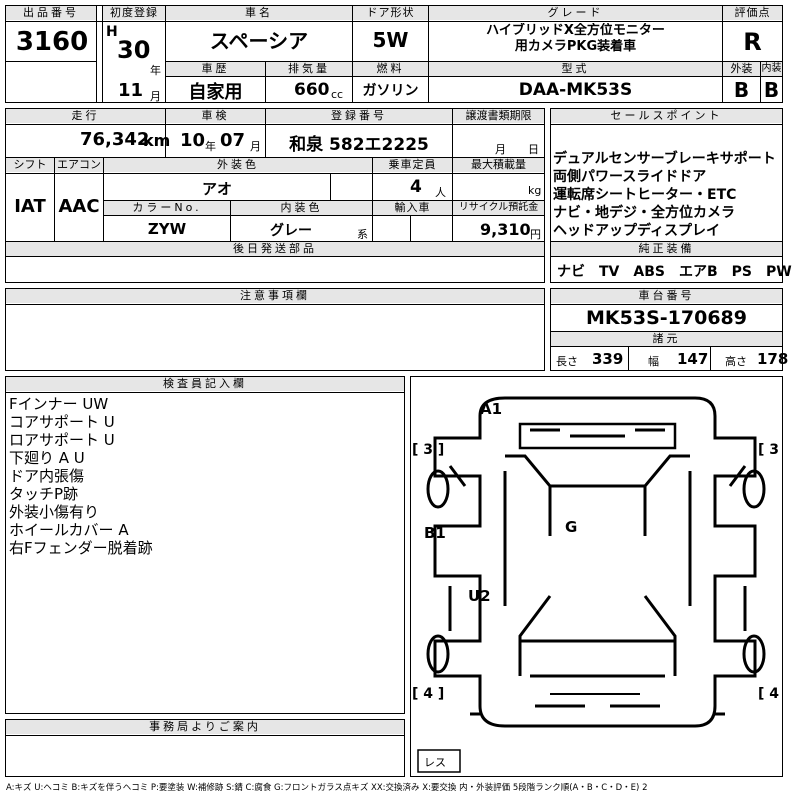 The image size is (800, 800). What do you see at coordinates (752, 13) in the screenshot?
I see `score-label: 評価点` at bounding box center [752, 13].